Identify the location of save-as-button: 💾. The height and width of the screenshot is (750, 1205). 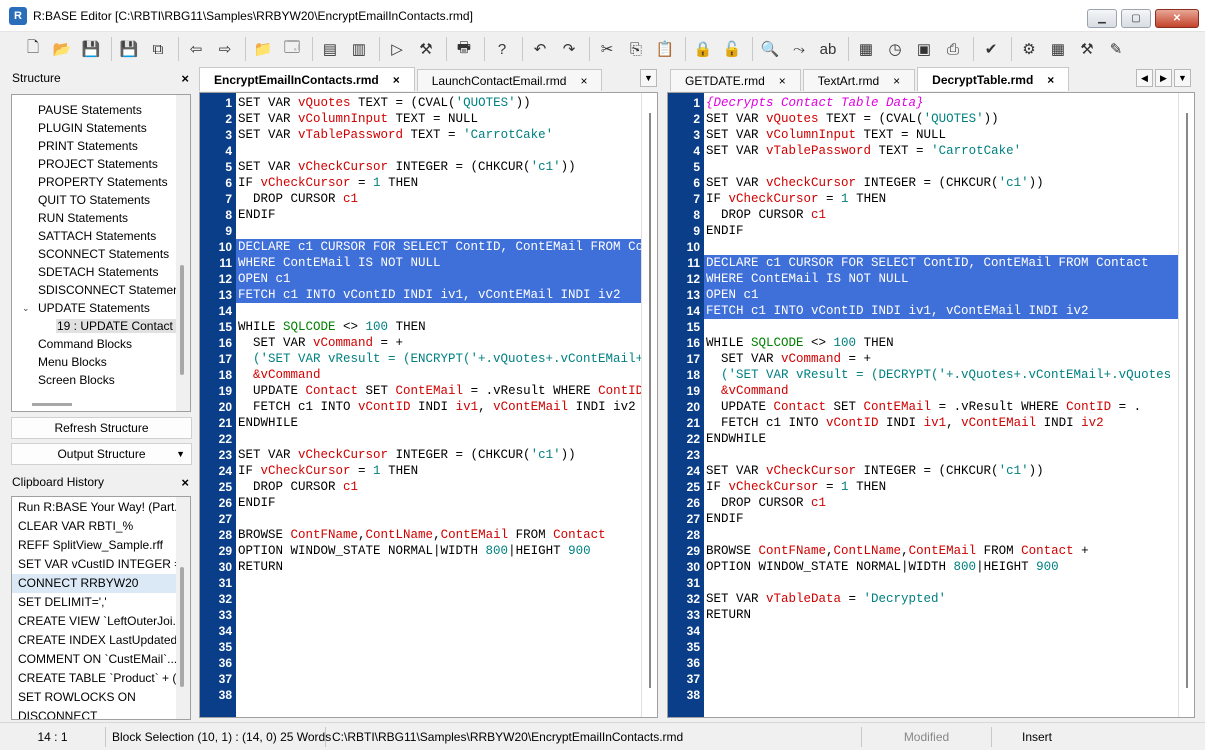
(129, 49).